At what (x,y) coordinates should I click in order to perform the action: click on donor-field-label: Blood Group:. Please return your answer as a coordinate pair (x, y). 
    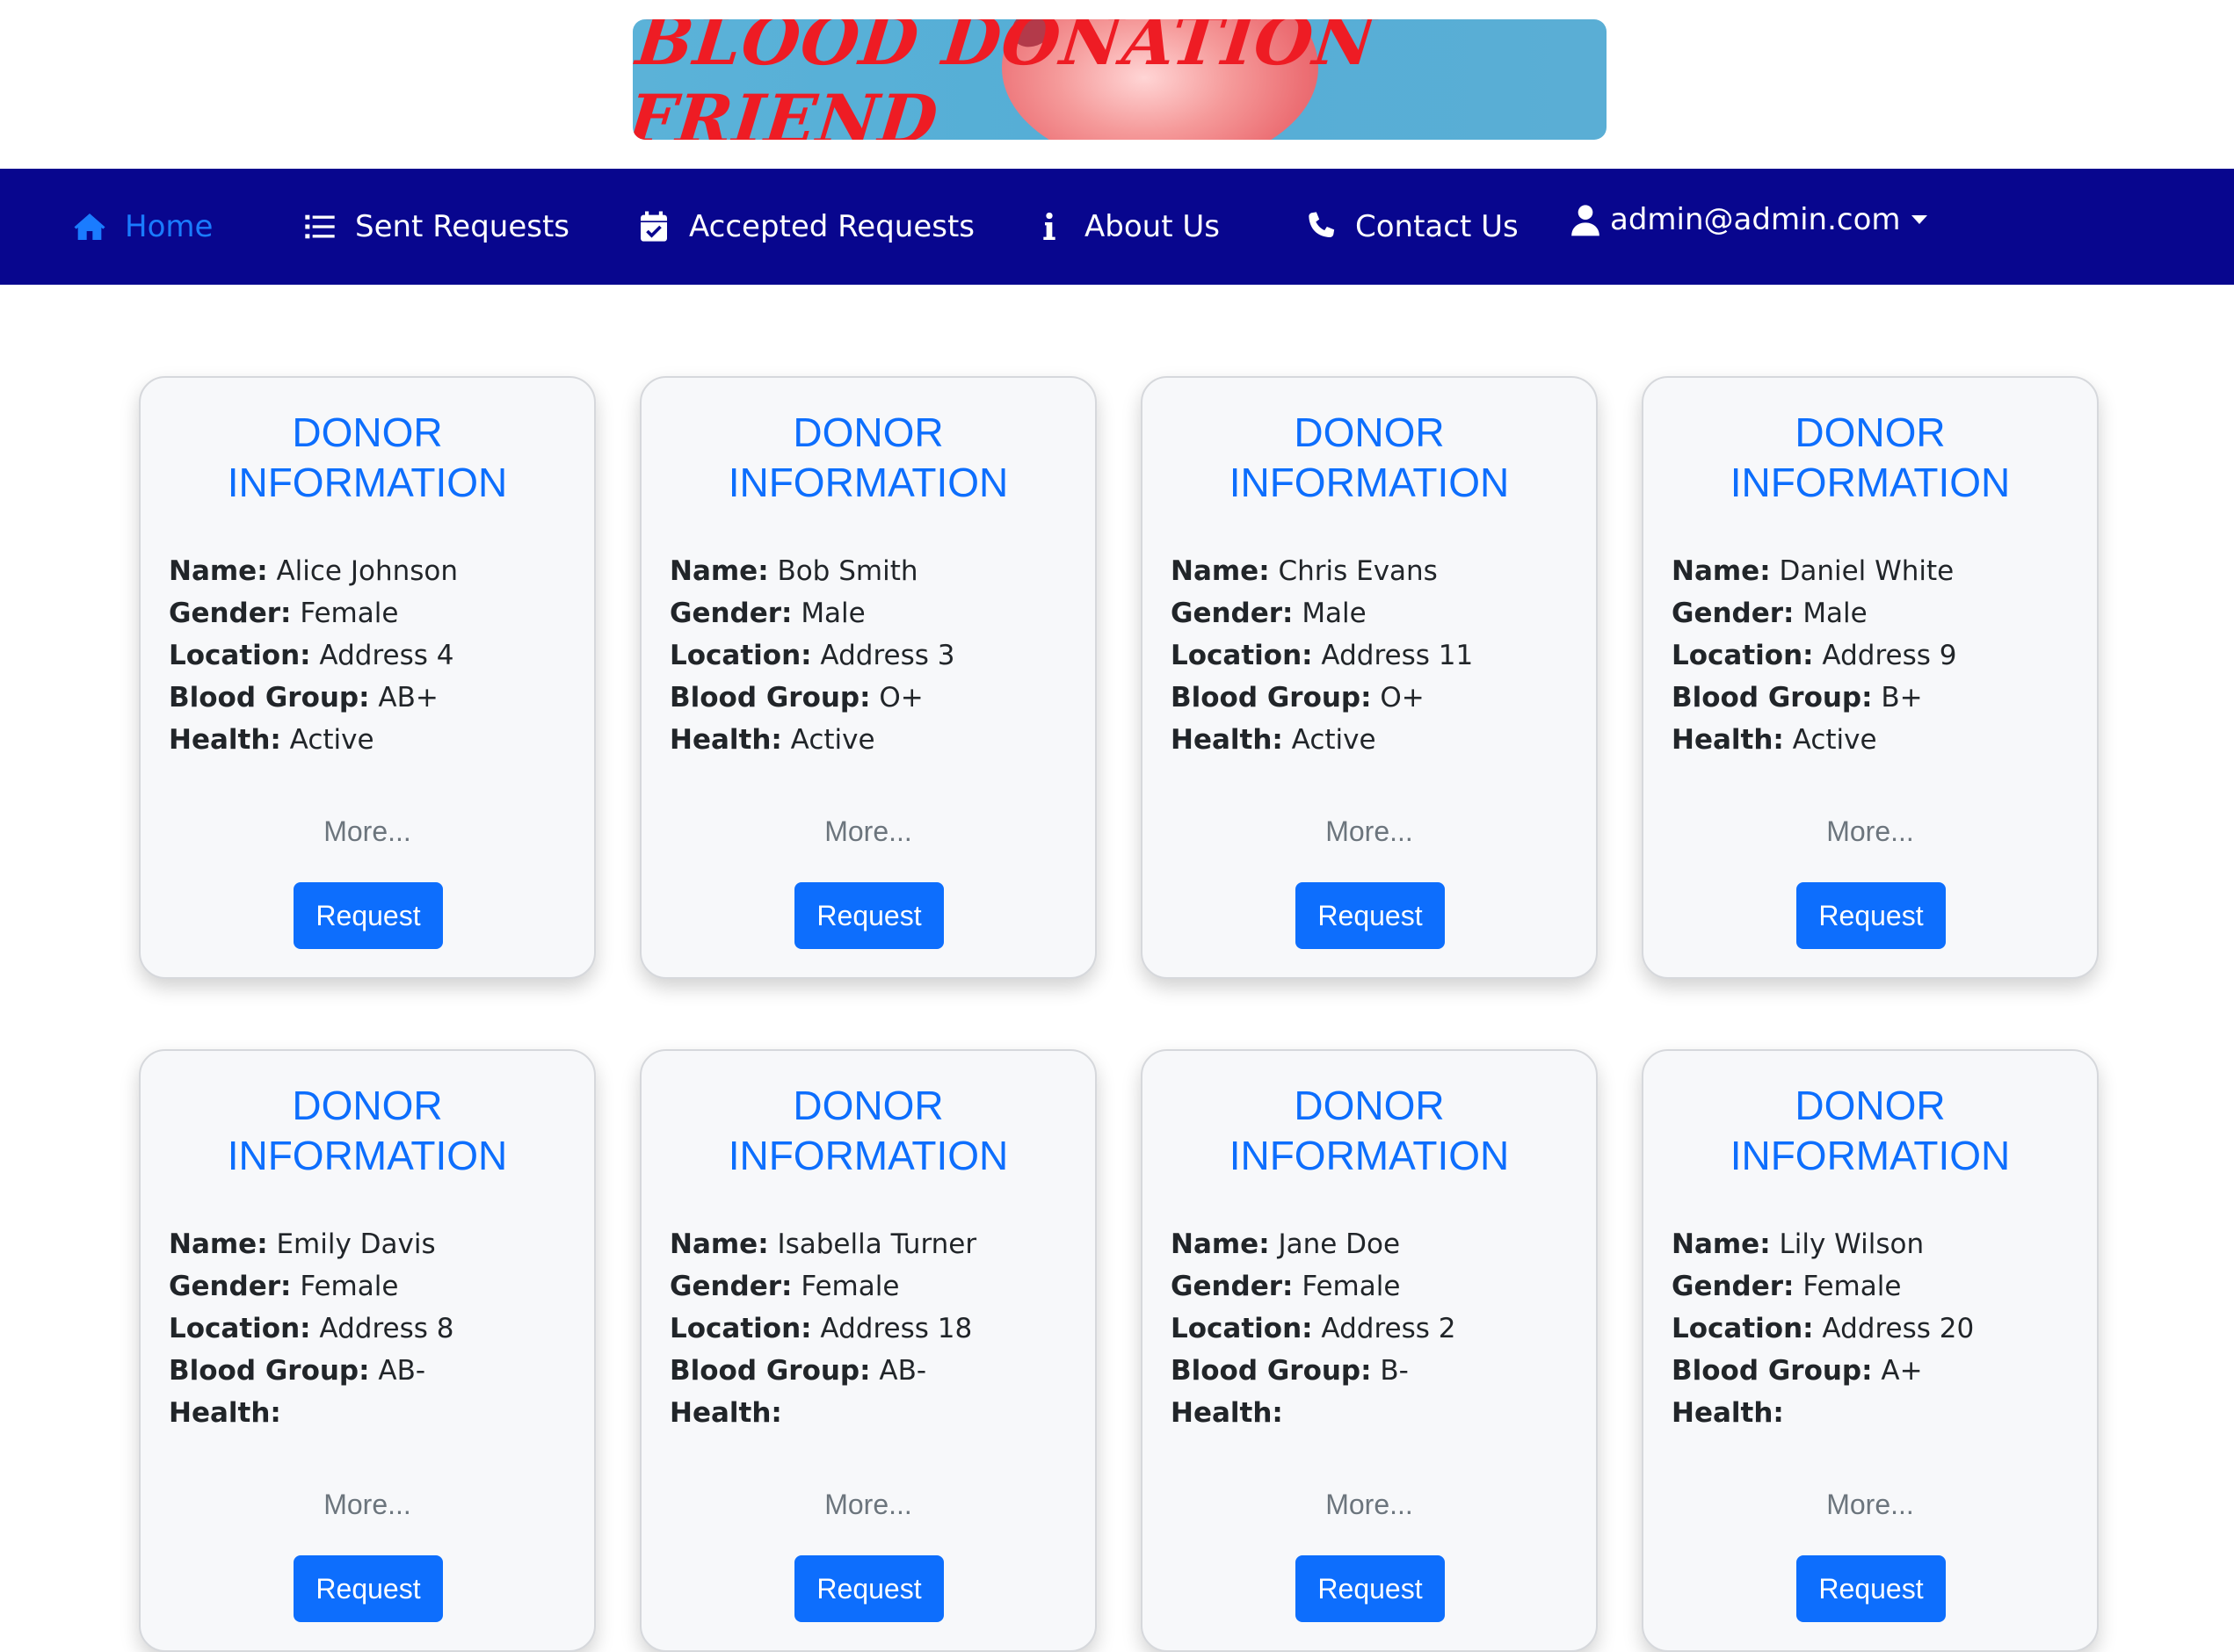
    Looking at the image, I should click on (1271, 1371).